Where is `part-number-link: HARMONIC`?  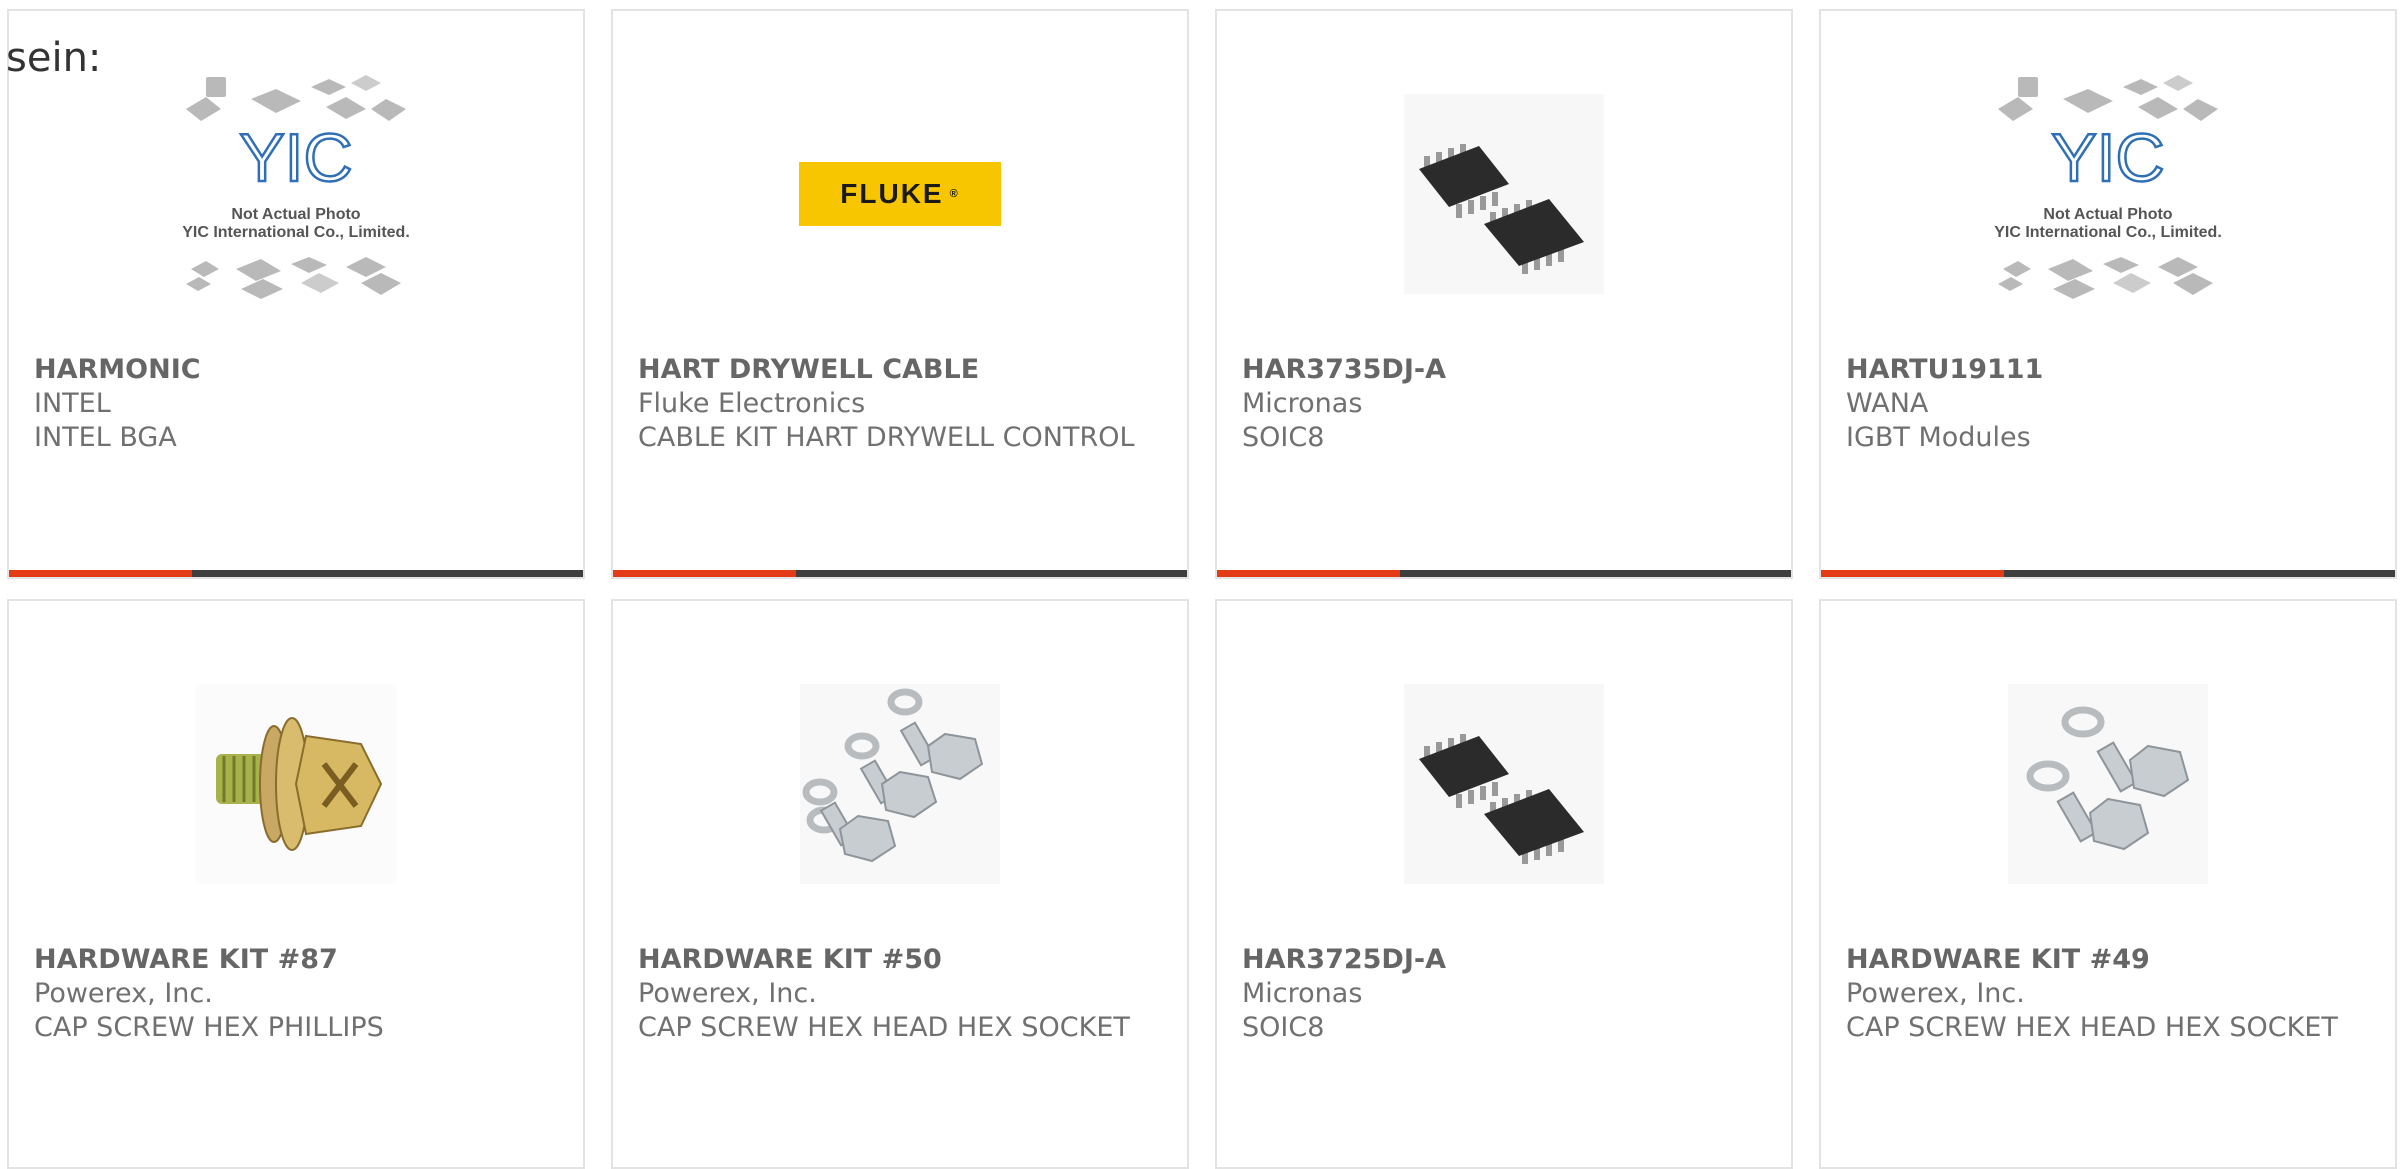 part-number-link: HARMONIC is located at coordinates (298, 370).